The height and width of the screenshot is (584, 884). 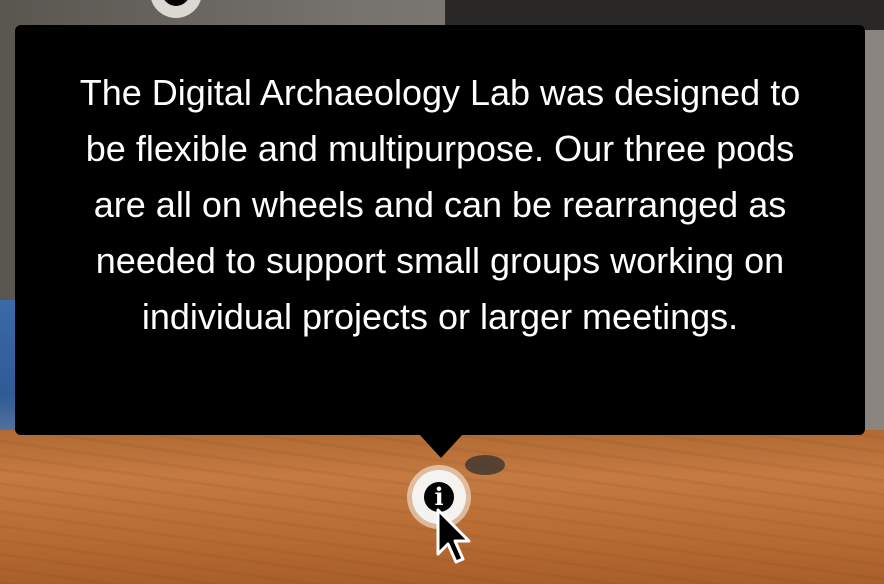 I want to click on tooltip-arrow, so click(x=441, y=446).